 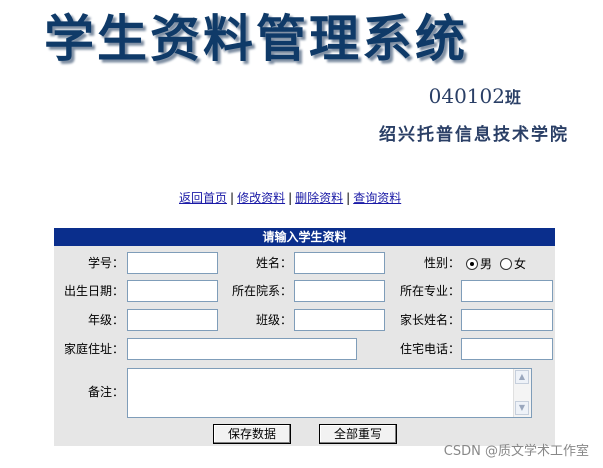 What do you see at coordinates (273, 320) in the screenshot?
I see `class-label: 班级：` at bounding box center [273, 320].